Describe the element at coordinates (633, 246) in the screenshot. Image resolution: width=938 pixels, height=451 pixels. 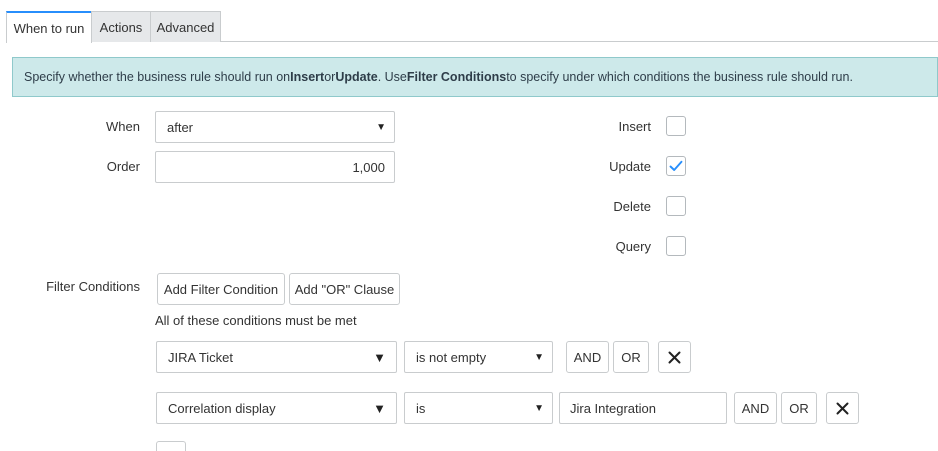
I see `query-label: Query` at that location.